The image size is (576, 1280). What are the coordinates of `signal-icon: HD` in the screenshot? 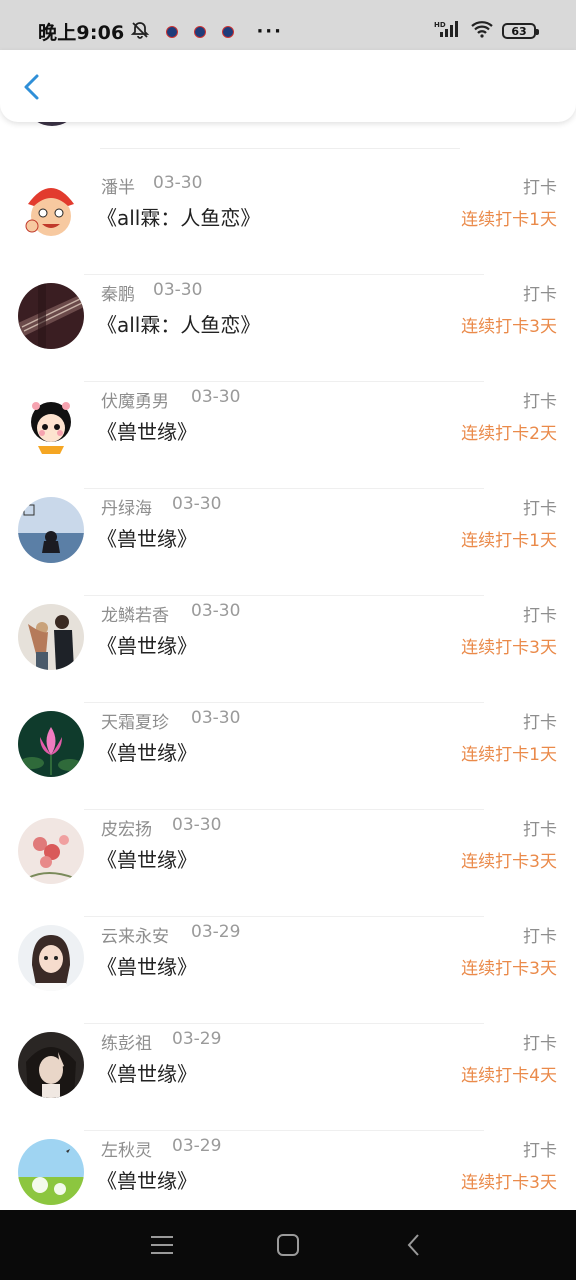 It's located at (448, 31).